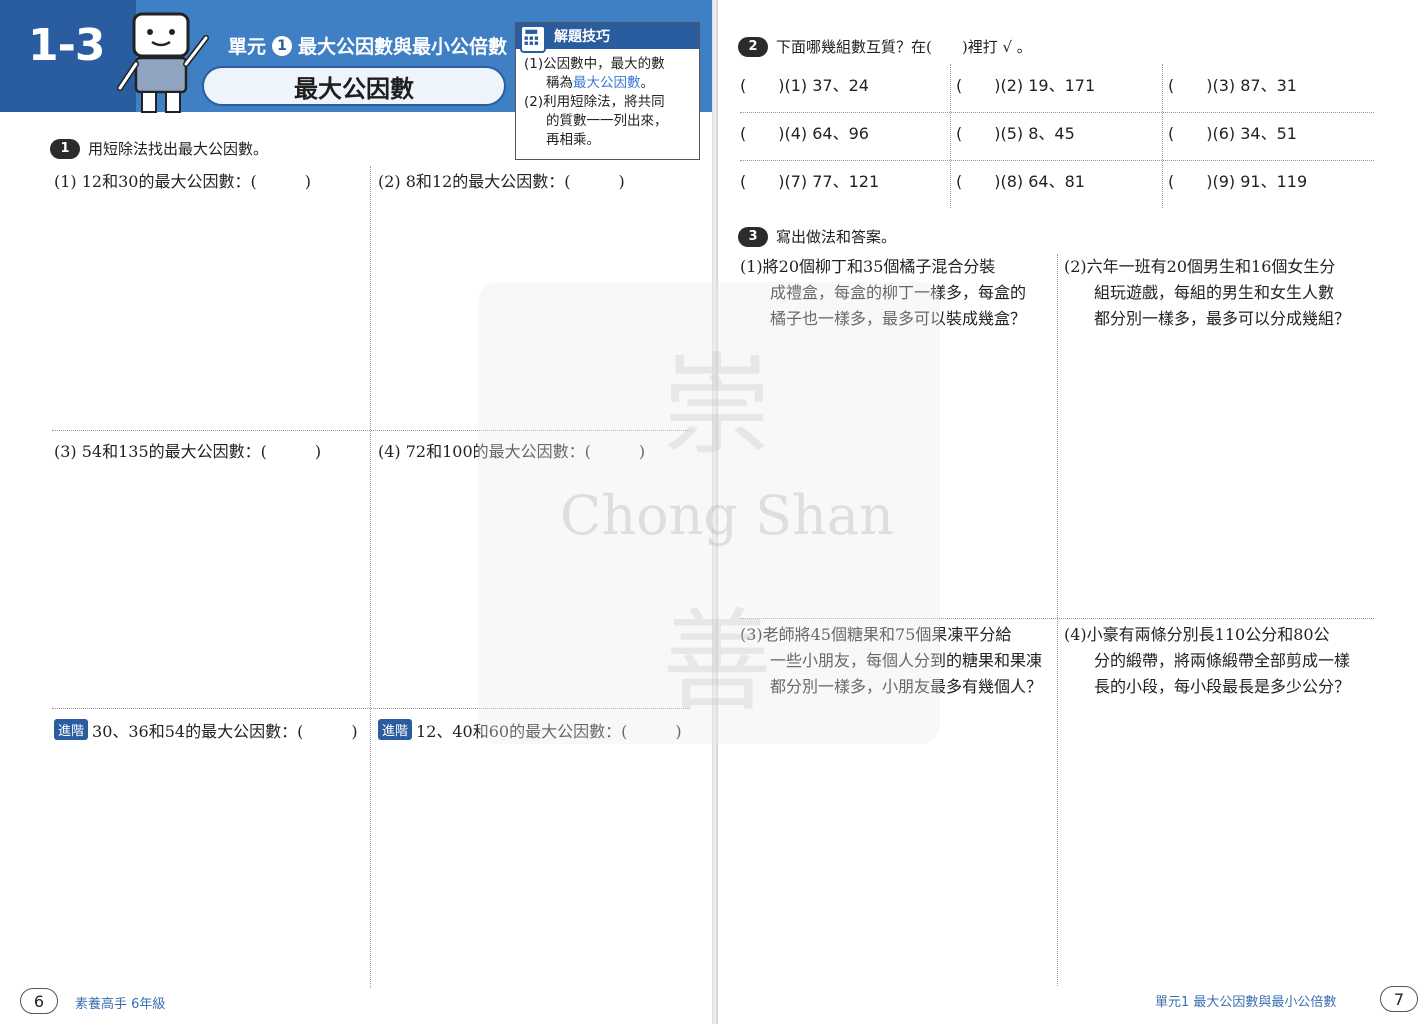  What do you see at coordinates (594, 102) in the screenshot?
I see `tip-line-3: (2)利用短除法，將共同` at bounding box center [594, 102].